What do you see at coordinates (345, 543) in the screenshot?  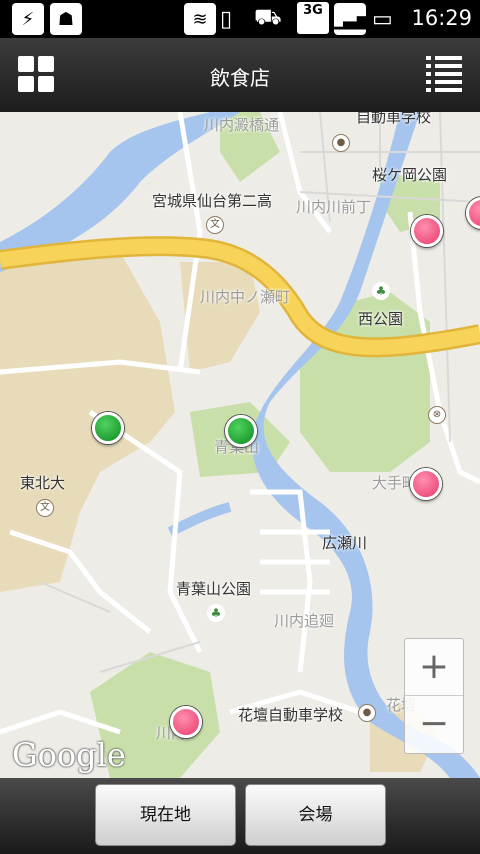 I see `map-label: 広瀬川` at bounding box center [345, 543].